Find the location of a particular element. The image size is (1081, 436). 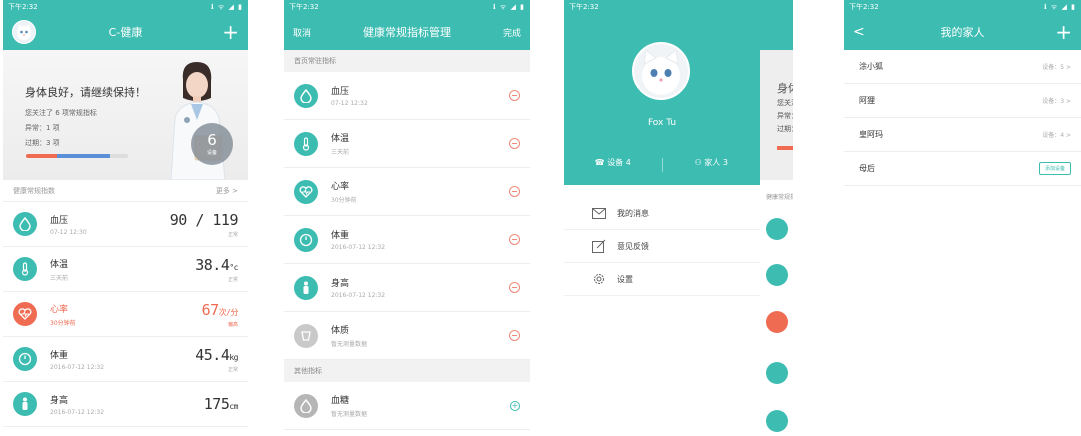

profile-header: 下午2:32 Fox Tu ☎ 设备 4 ⚇ 家人 3 is located at coordinates (662, 92).